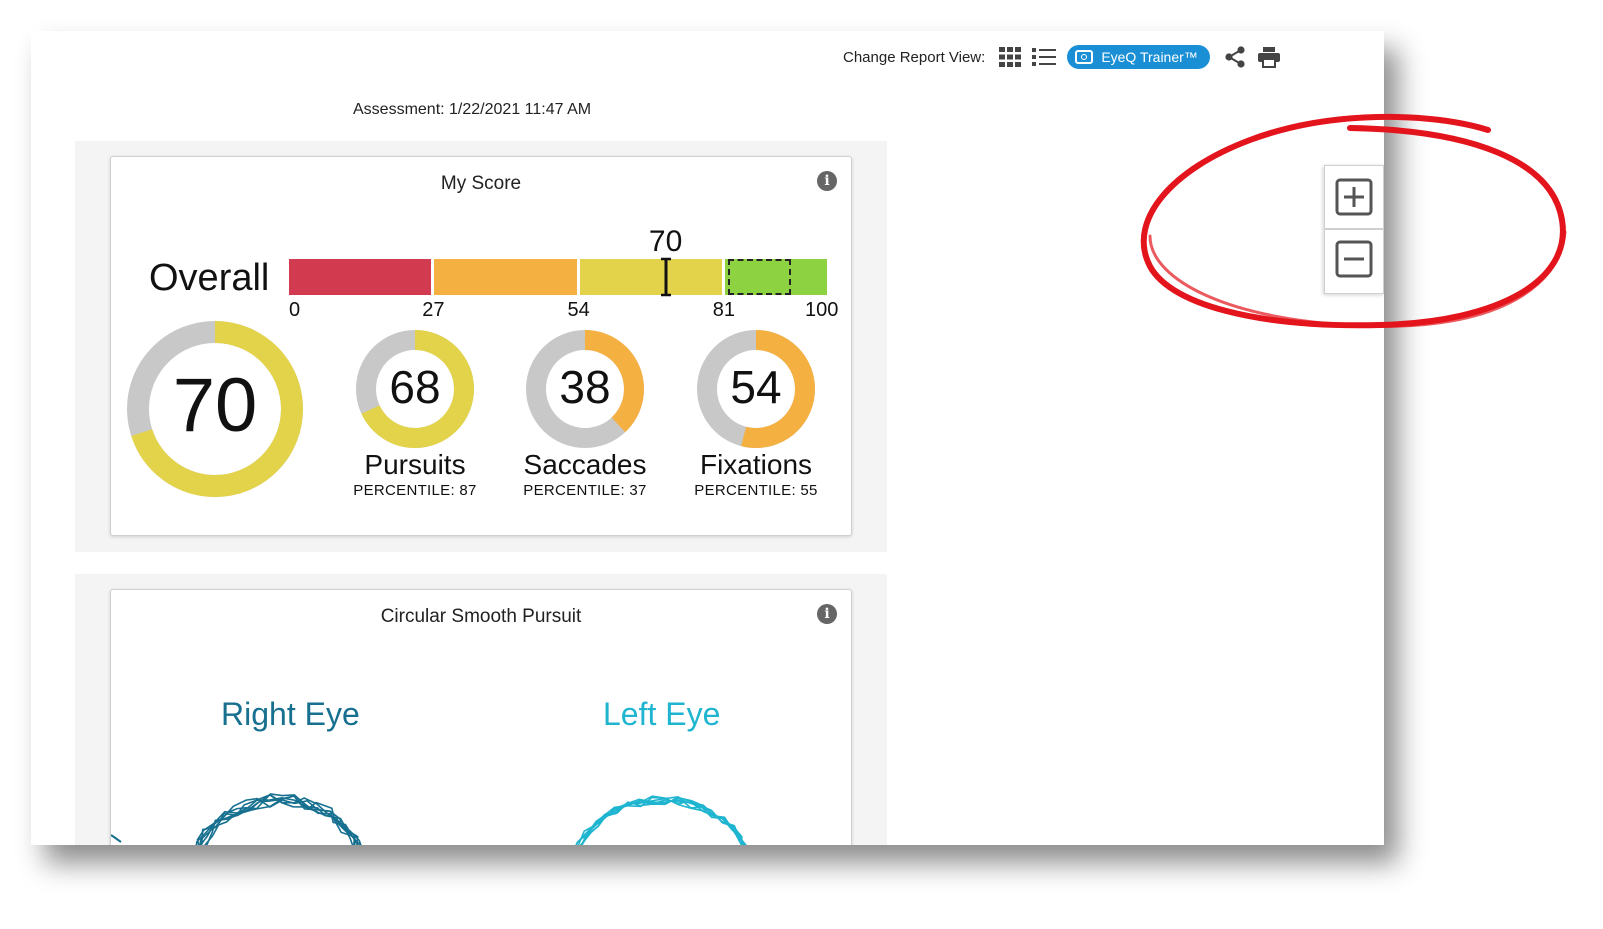  I want to click on gauge-value: 38, so click(585, 387).